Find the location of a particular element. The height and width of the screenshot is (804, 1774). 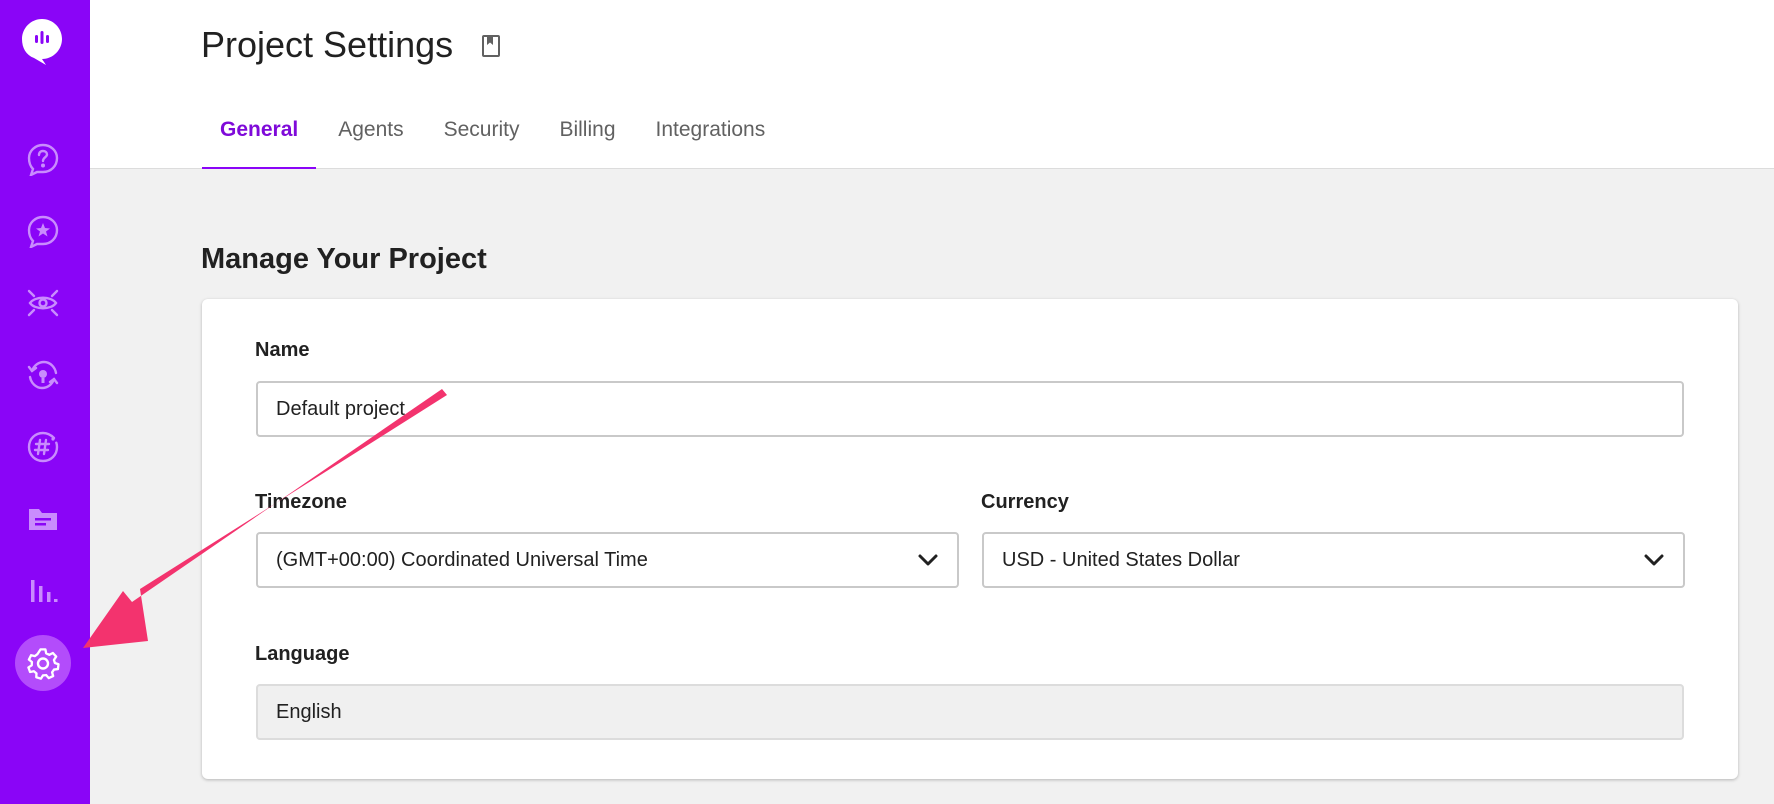

sidebar-item-settings is located at coordinates (43, 663).